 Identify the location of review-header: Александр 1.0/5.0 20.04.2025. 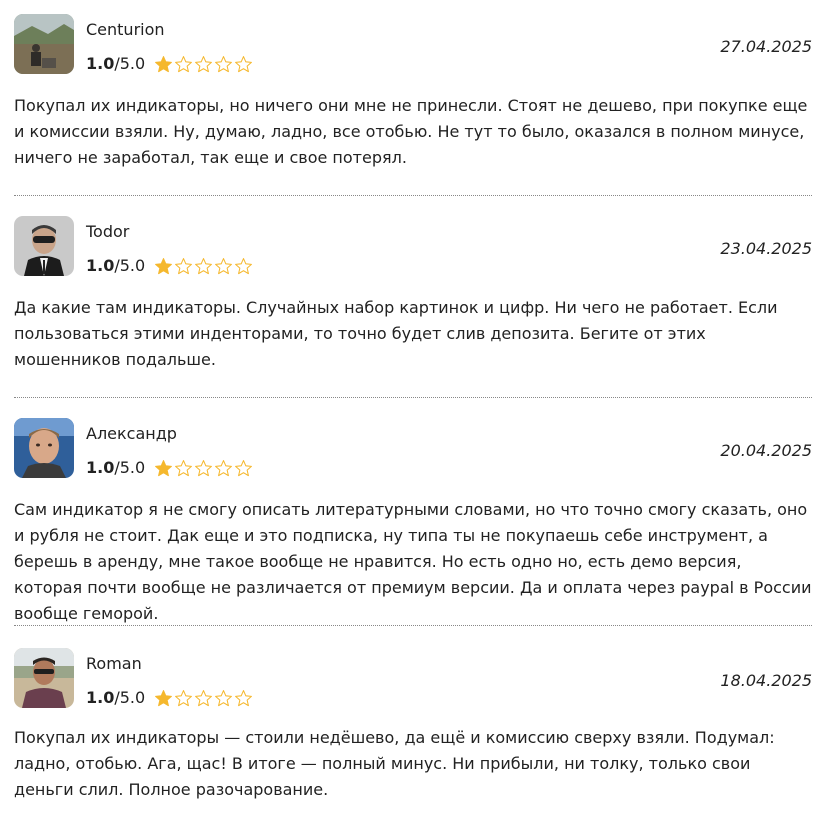
(413, 449).